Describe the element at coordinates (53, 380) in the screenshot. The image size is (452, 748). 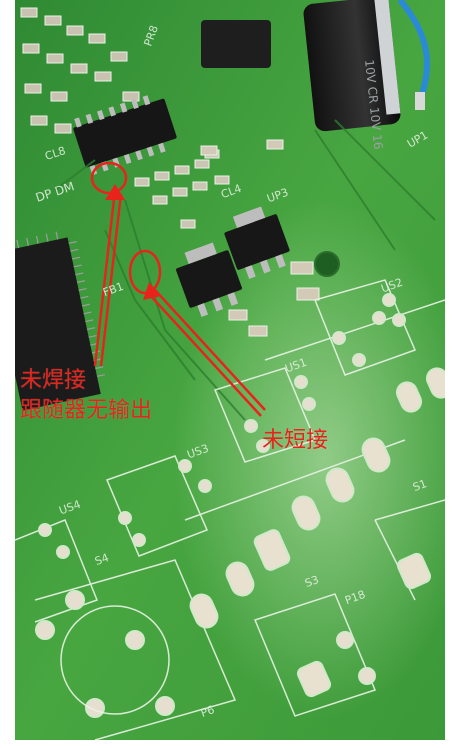
I see `annotation-not-soldered: 未焊接` at that location.